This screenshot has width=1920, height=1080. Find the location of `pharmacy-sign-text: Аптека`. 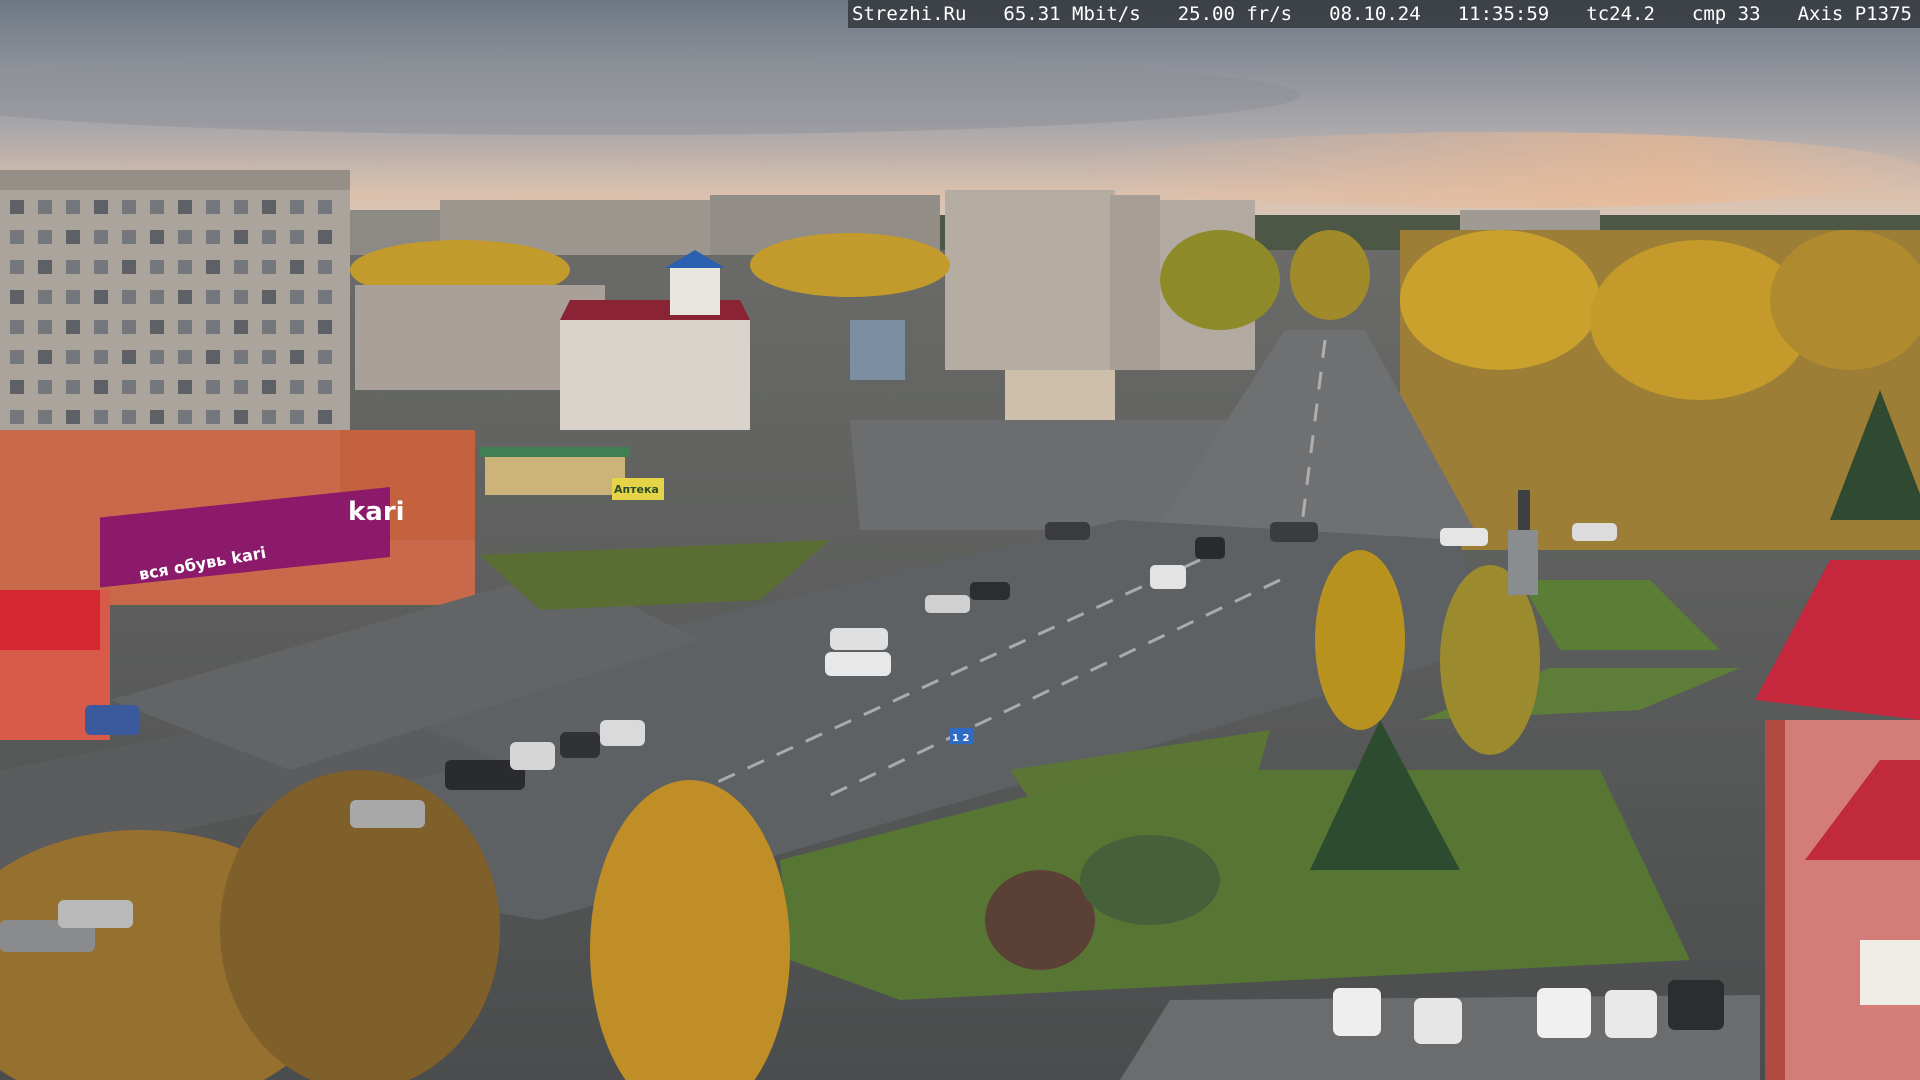

pharmacy-sign-text: Аптека is located at coordinates (636, 489).